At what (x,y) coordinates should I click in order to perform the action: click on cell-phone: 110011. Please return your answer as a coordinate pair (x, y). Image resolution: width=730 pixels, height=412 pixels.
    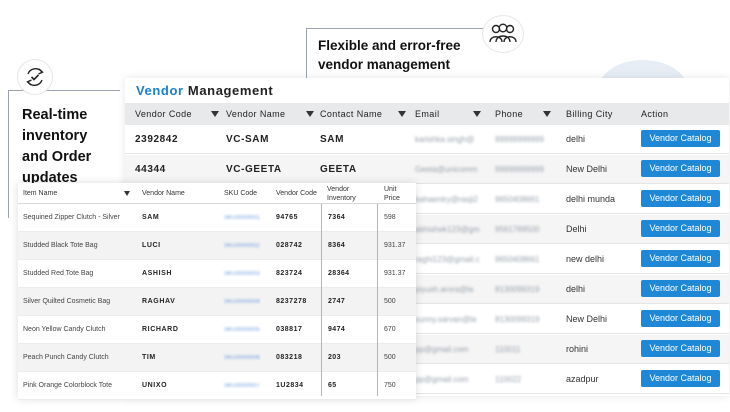
    Looking at the image, I should click on (508, 349).